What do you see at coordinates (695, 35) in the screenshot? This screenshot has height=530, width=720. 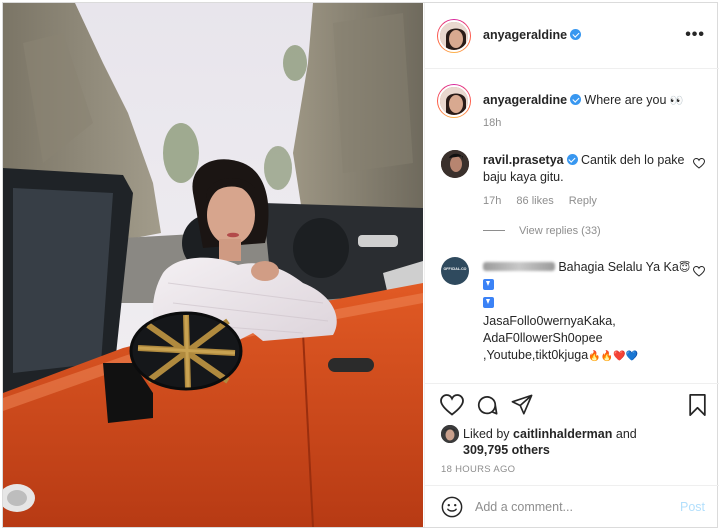 I see `more-options-icon: •••` at bounding box center [695, 35].